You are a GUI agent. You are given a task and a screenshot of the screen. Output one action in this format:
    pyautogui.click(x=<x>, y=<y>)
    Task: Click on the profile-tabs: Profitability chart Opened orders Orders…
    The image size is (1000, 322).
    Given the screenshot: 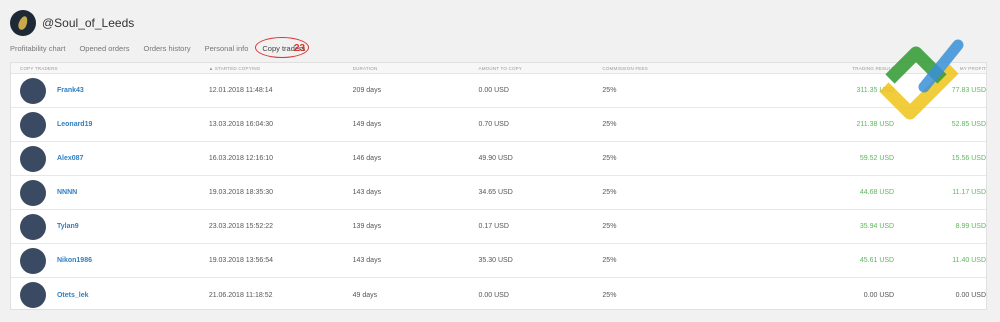 What is the action you would take?
    pyautogui.click(x=160, y=47)
    